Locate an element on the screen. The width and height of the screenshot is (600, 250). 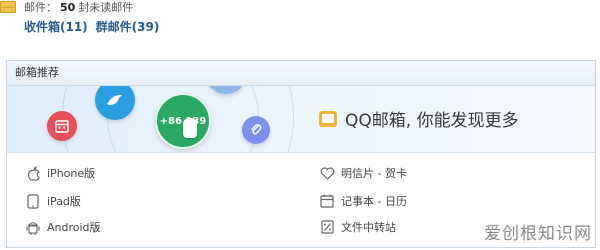
promo-text: QQ邮箱, 你能发现更多 is located at coordinates (432, 121).